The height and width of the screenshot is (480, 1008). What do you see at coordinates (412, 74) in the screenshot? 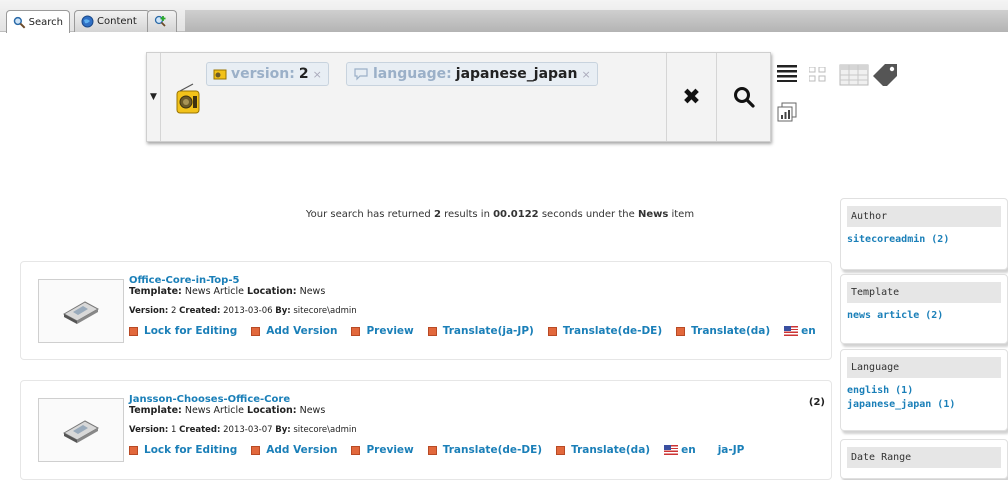
I see `facet-key: language:` at bounding box center [412, 74].